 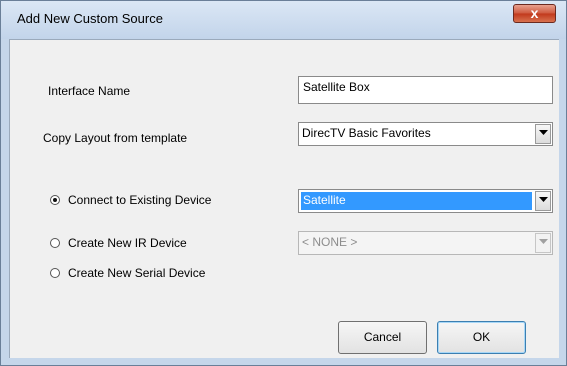 I want to click on copy-layout-dropdown: DirecTV Basic Favorites, so click(x=425, y=134).